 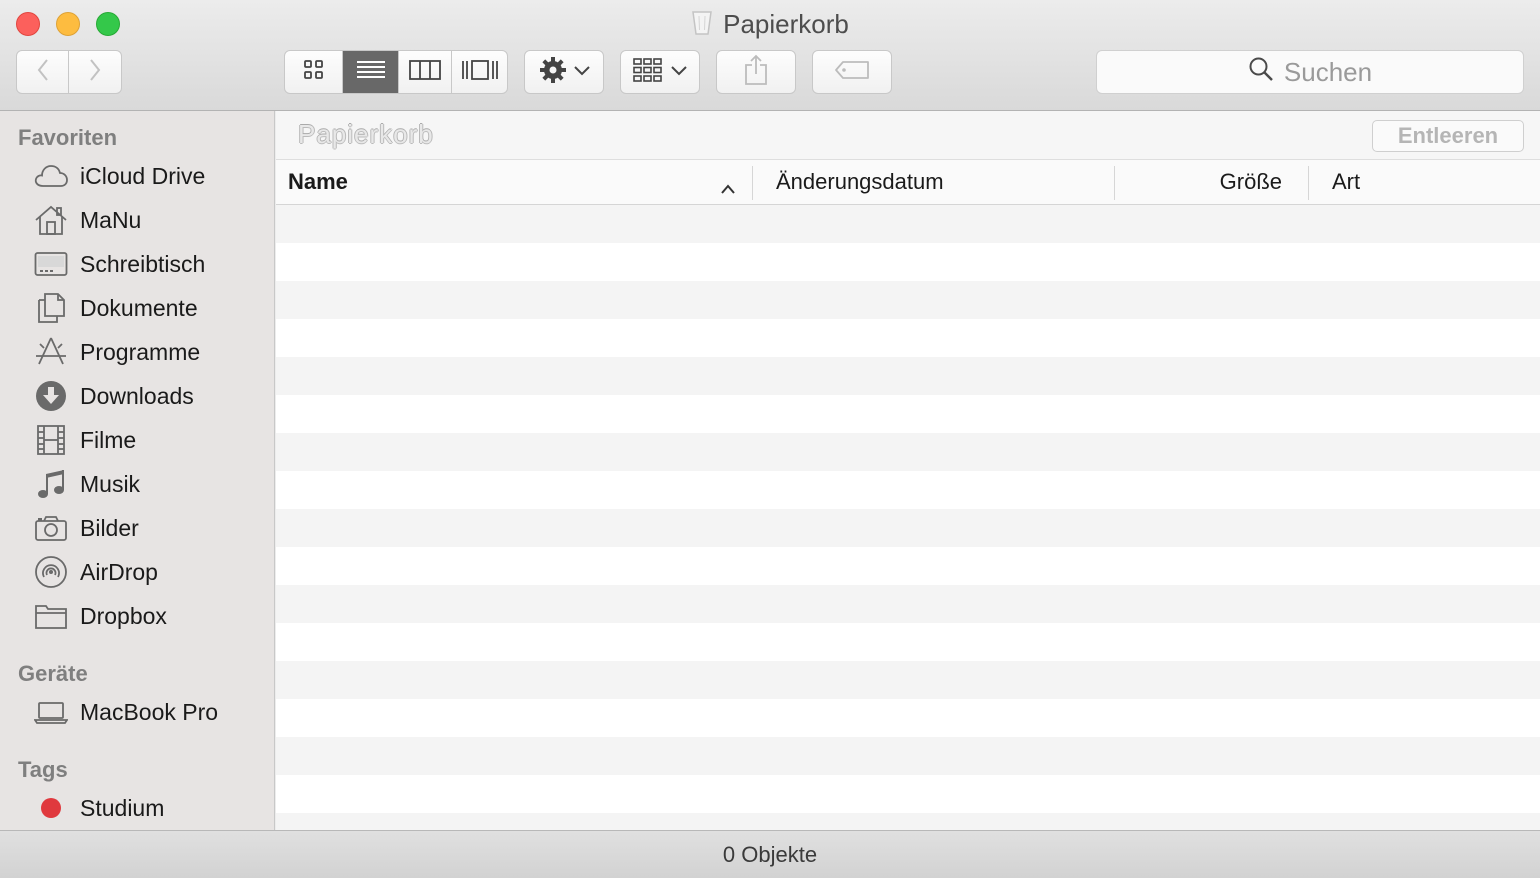 What do you see at coordinates (908, 135) in the screenshot?
I see `folder-header-bar: Papierkorb Entleeren` at bounding box center [908, 135].